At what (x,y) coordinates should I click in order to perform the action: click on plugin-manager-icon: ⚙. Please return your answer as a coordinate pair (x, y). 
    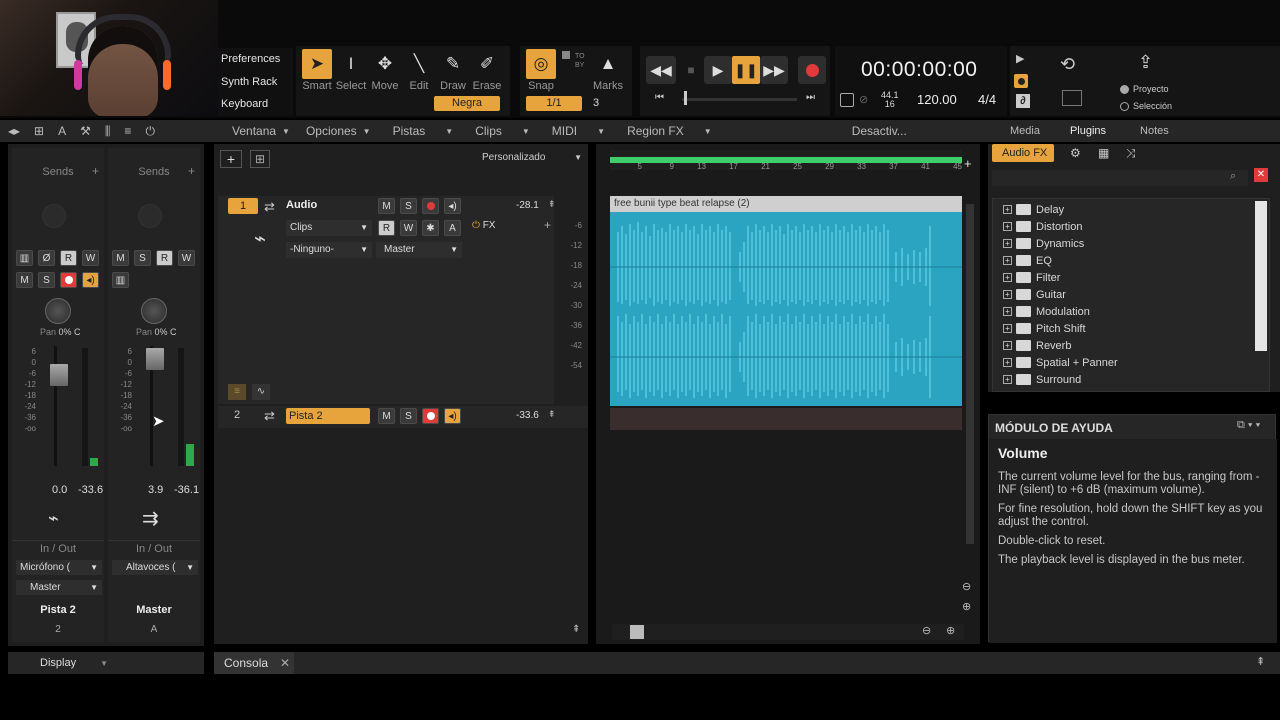
    Looking at the image, I should click on (1075, 153).